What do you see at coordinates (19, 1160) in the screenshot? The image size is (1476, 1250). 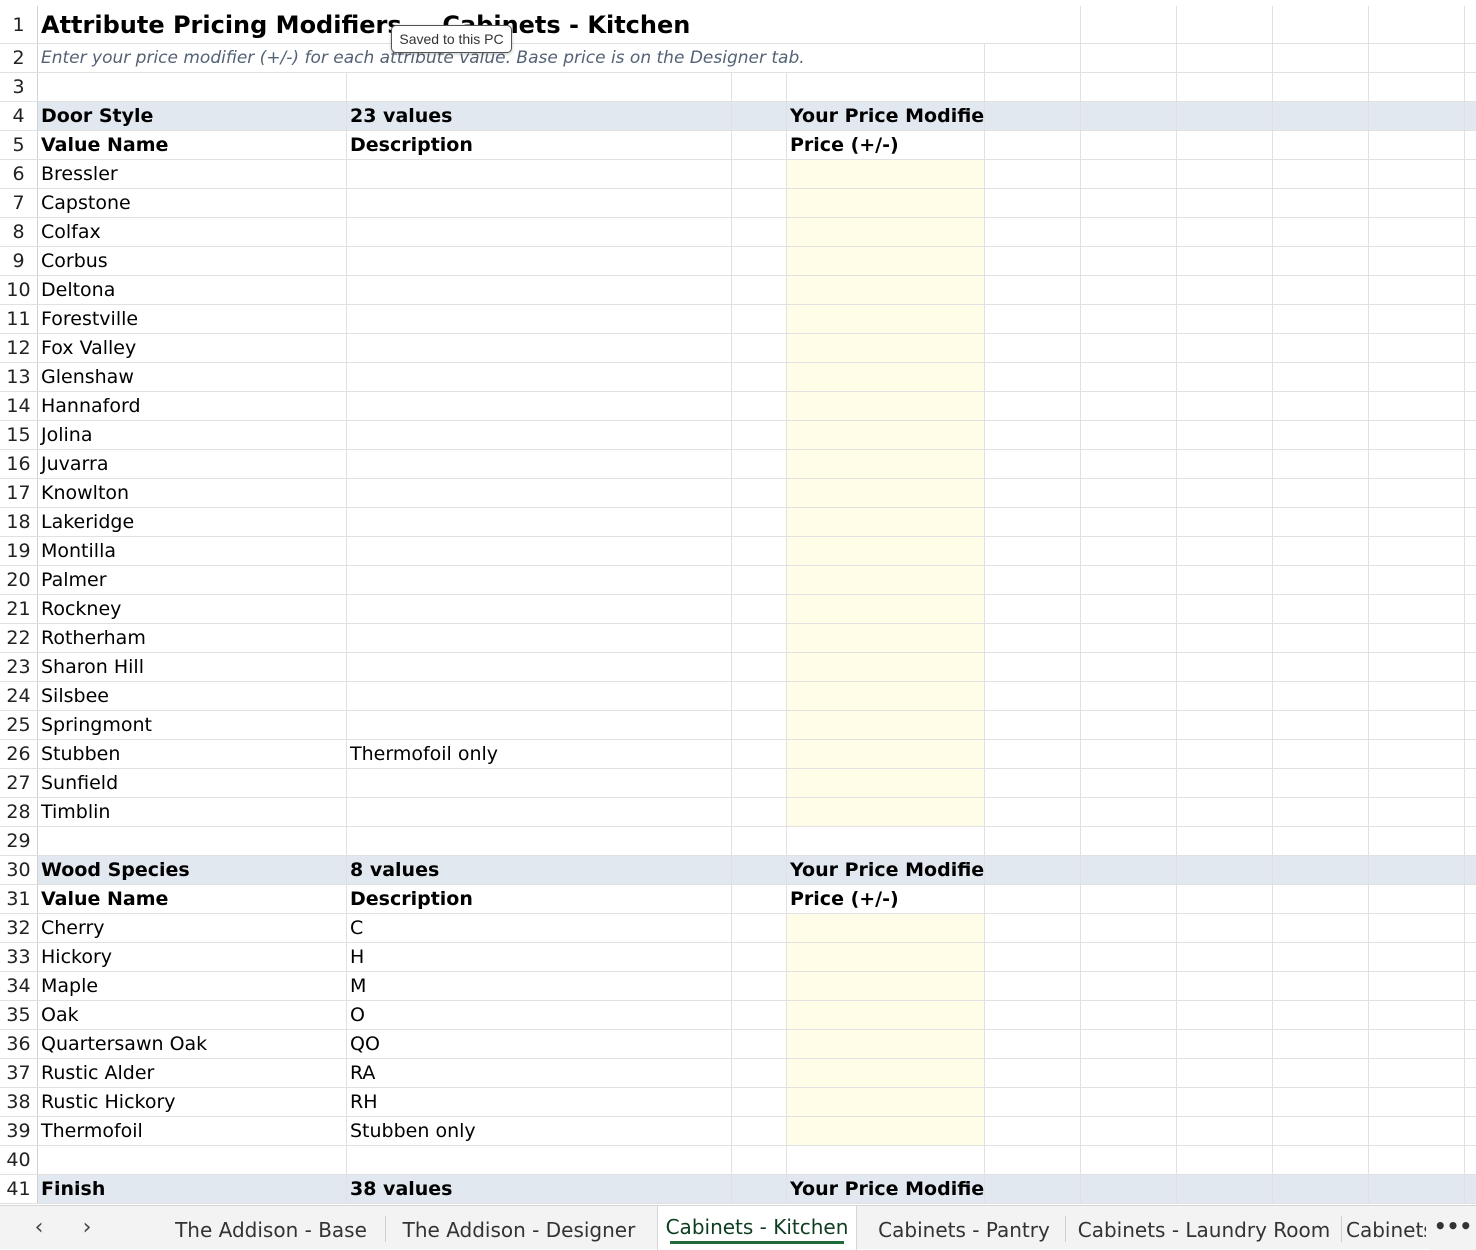 I see `row-number: 40` at bounding box center [19, 1160].